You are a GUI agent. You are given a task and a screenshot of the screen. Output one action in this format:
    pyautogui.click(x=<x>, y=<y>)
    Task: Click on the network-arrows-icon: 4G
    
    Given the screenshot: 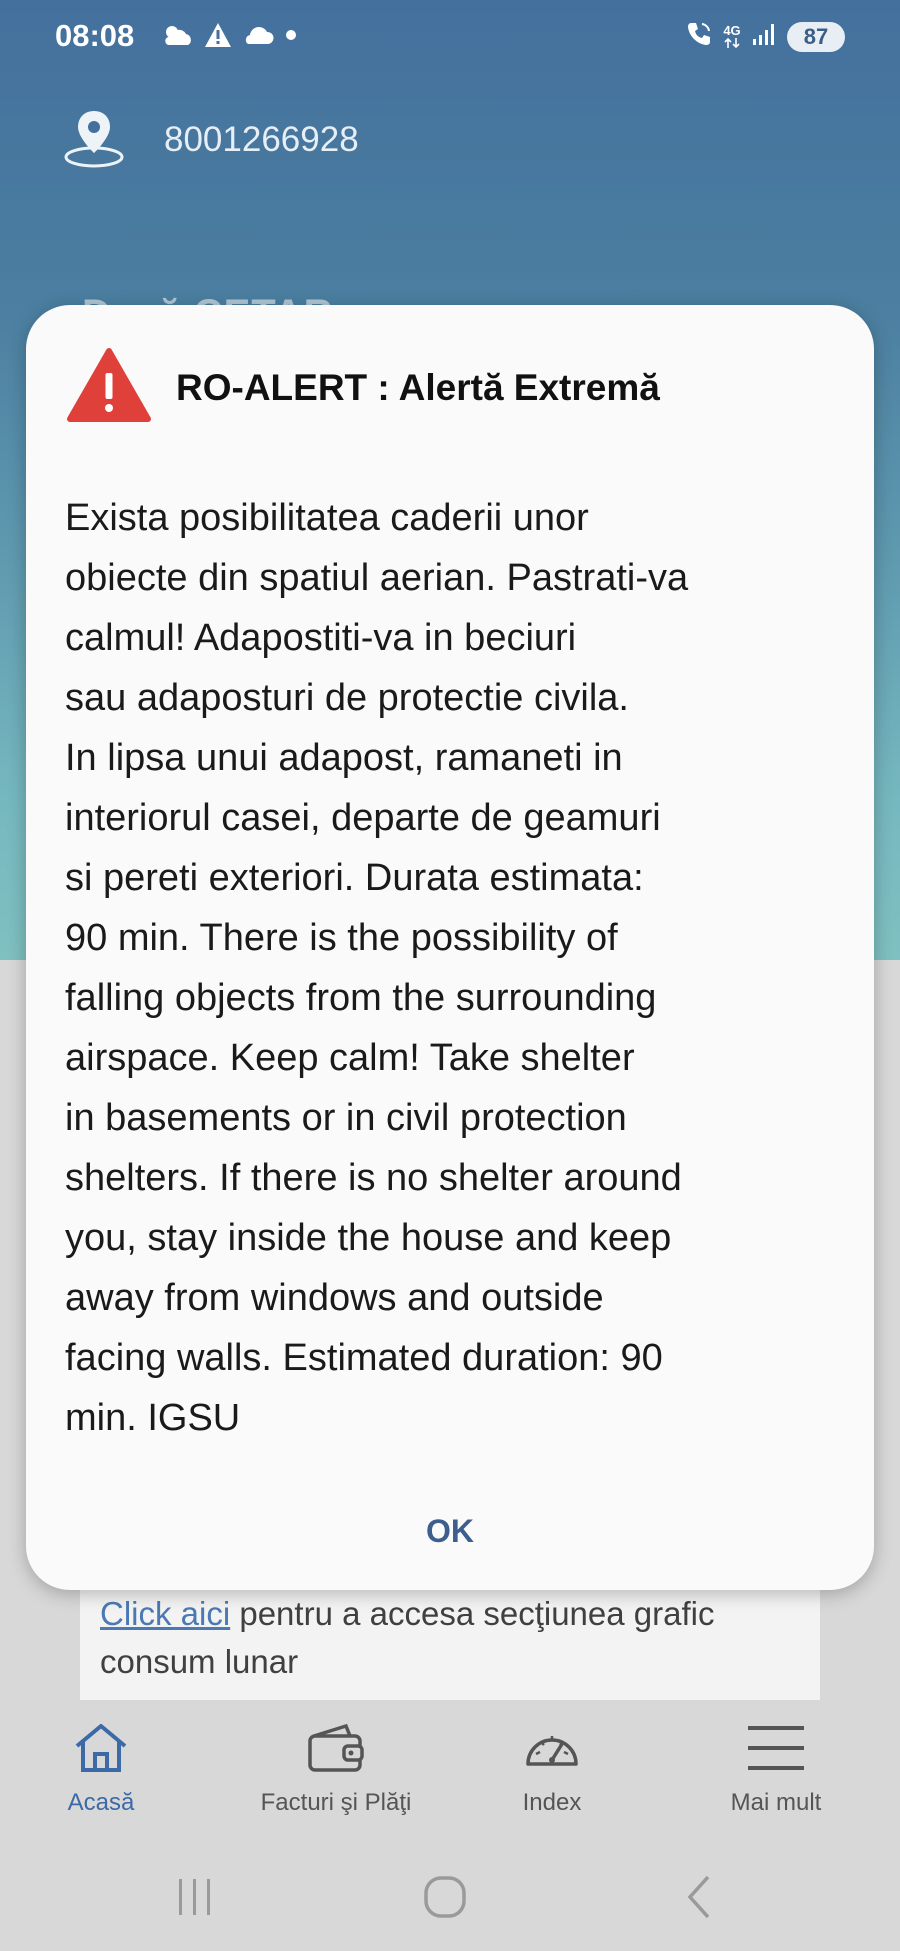 What is the action you would take?
    pyautogui.click(x=732, y=36)
    